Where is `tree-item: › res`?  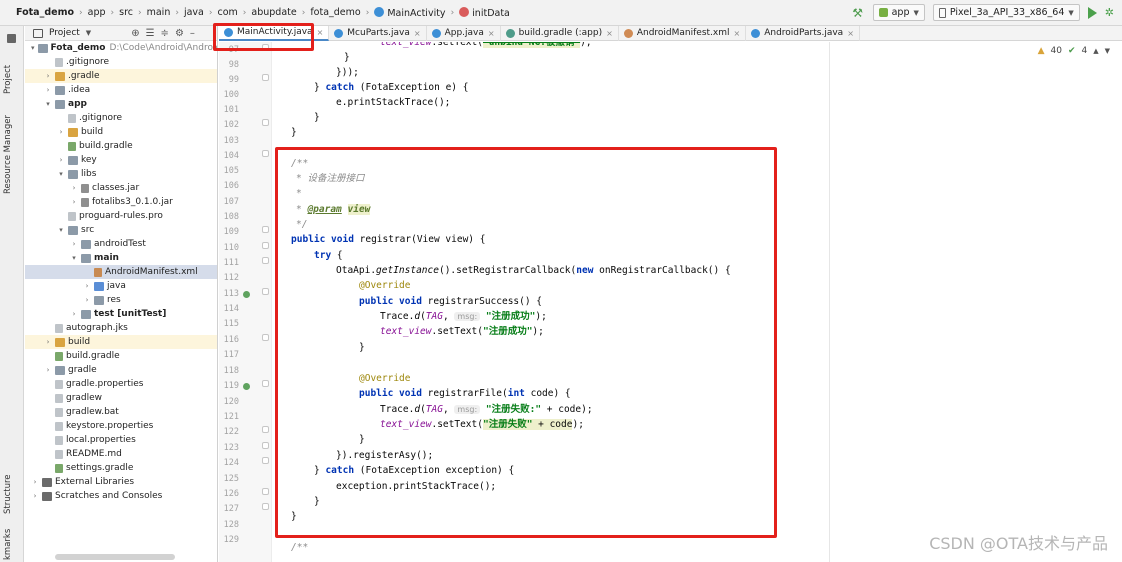
tree-item: › res is located at coordinates (121, 300).